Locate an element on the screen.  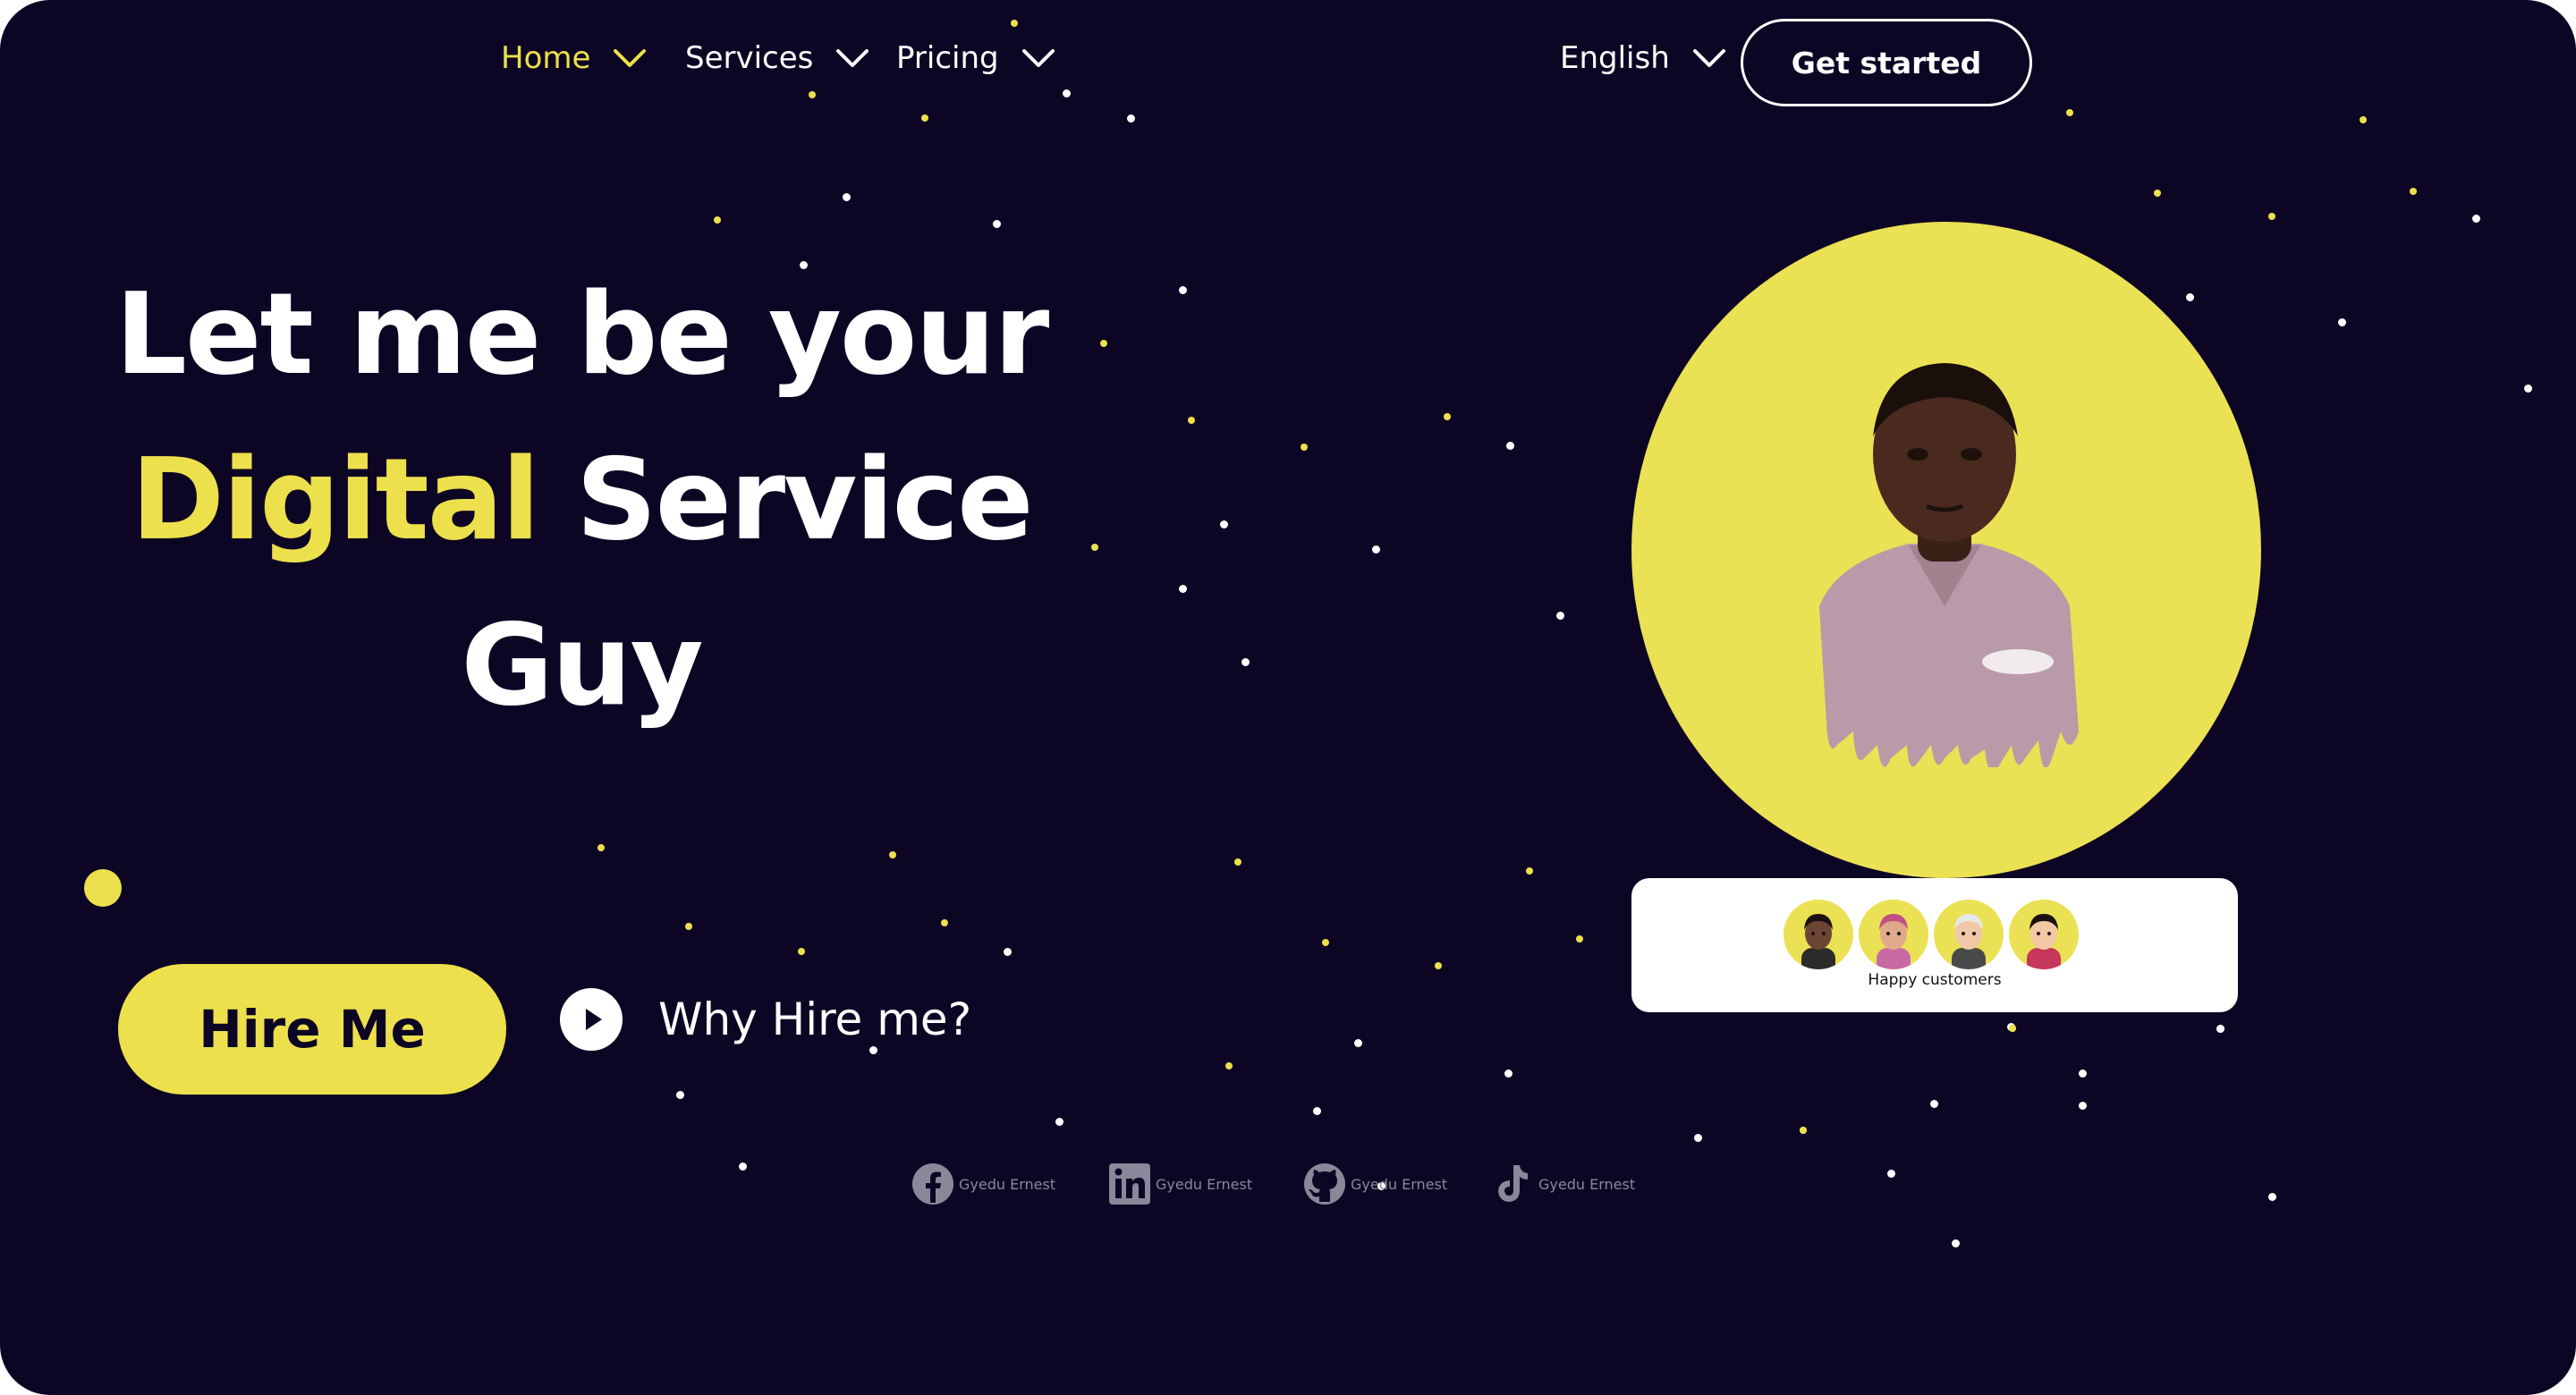
language-selector: English is located at coordinates (1643, 58).